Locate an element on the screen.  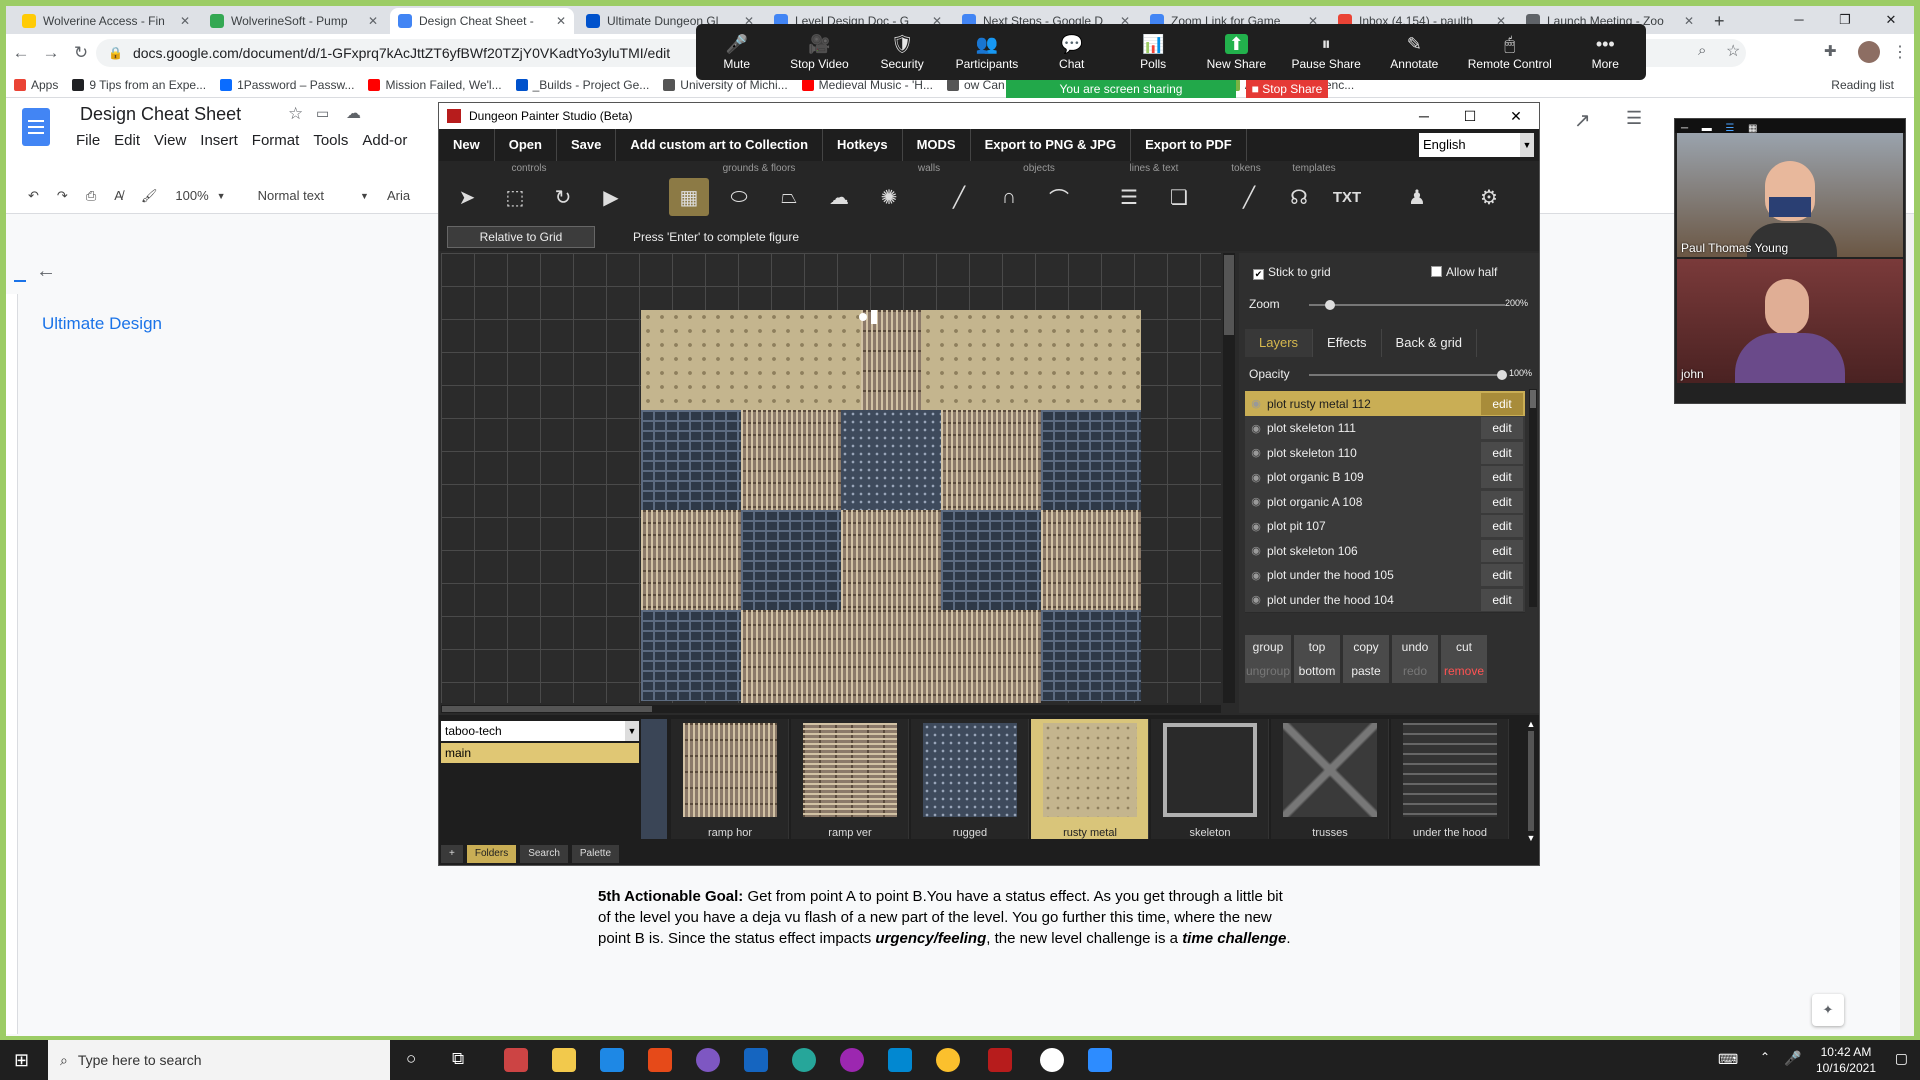
zoom-remote-control-button: 🖱 Remote Control is located at coordinates (1510, 52).